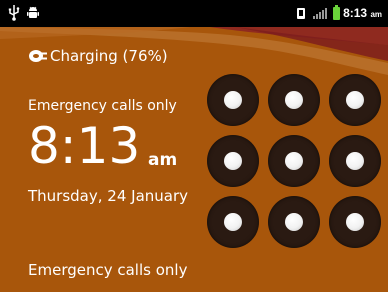  Describe the element at coordinates (108, 196) in the screenshot. I see `date-label: Thursday, 24 January` at that location.